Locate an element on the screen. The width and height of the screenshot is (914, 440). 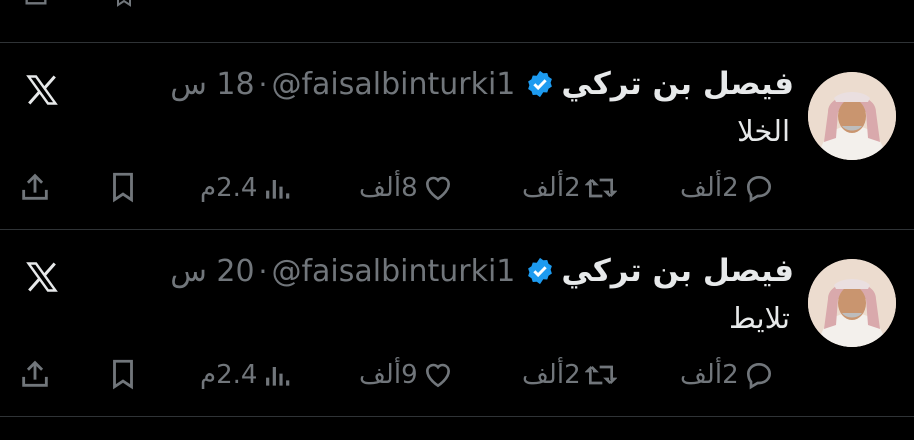
divider is located at coordinates (457, 416).